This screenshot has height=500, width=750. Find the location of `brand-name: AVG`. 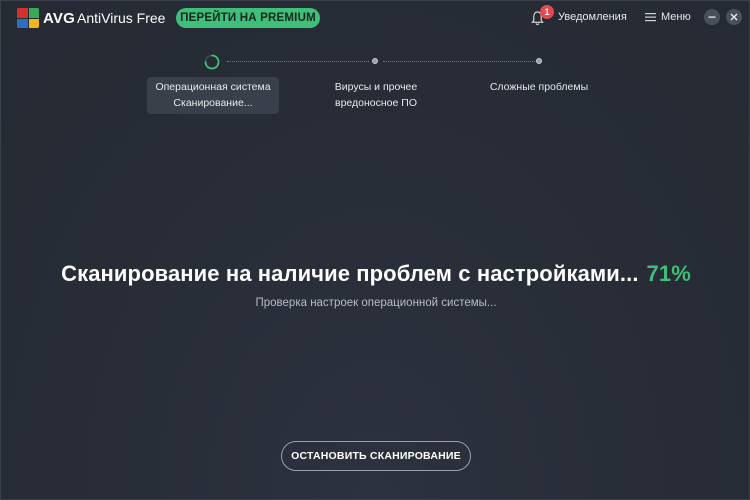

brand-name: AVG is located at coordinates (59, 18).